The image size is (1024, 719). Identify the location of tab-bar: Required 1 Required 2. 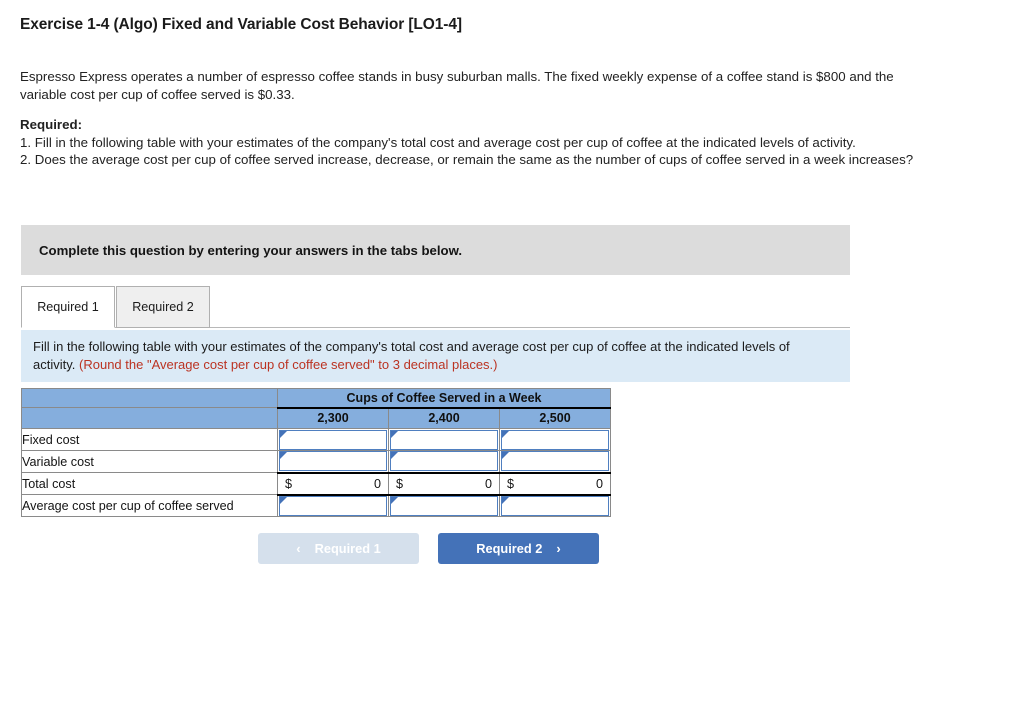
(435, 307).